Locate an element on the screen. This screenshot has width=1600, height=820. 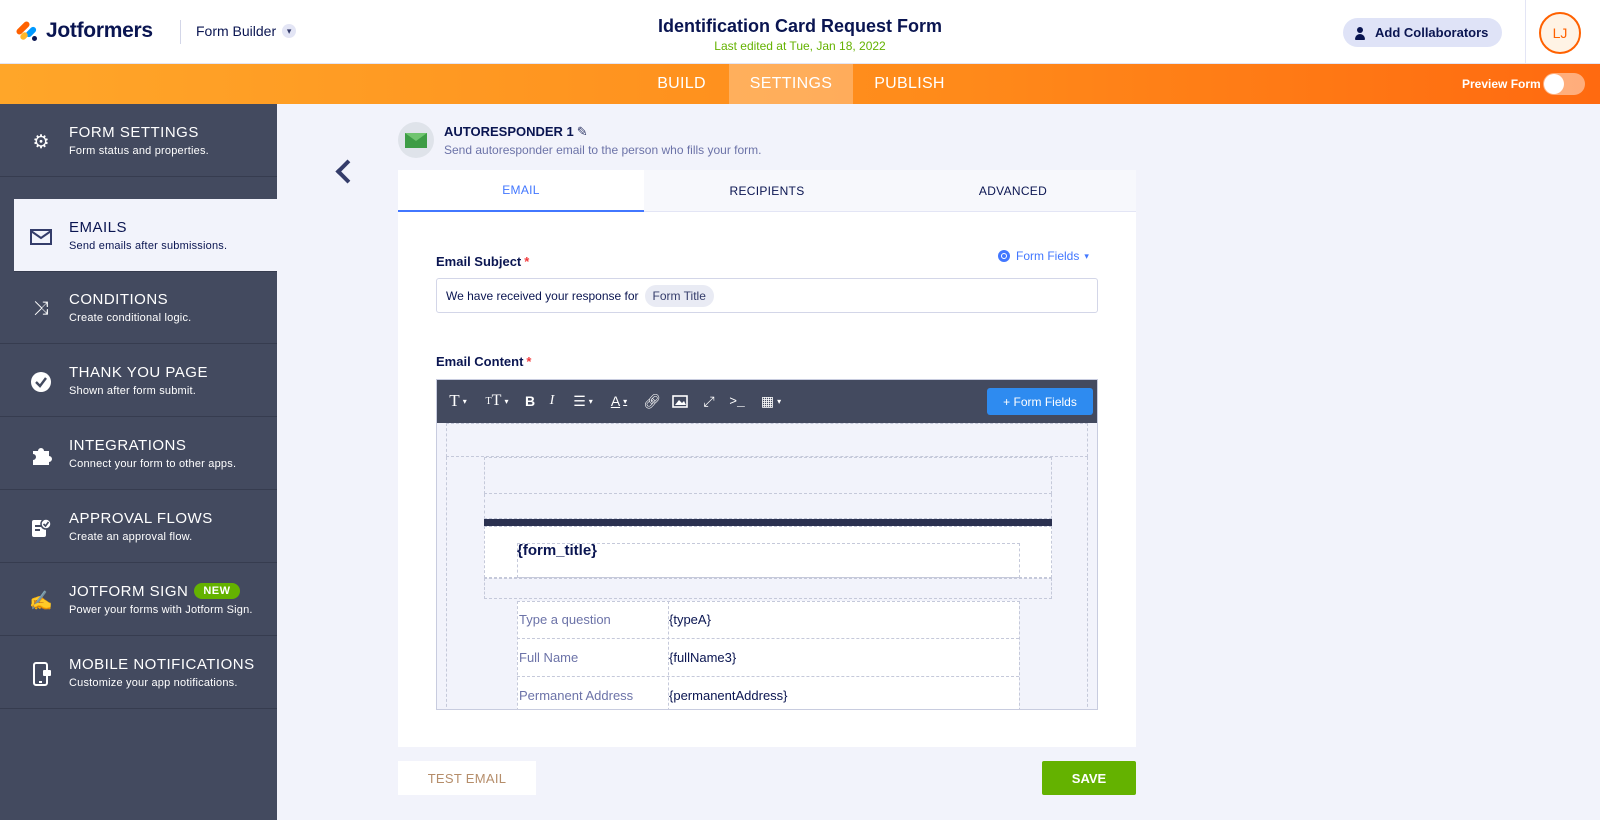
sidebar-item-subtitle: Customize your app notifications. is located at coordinates (153, 683).